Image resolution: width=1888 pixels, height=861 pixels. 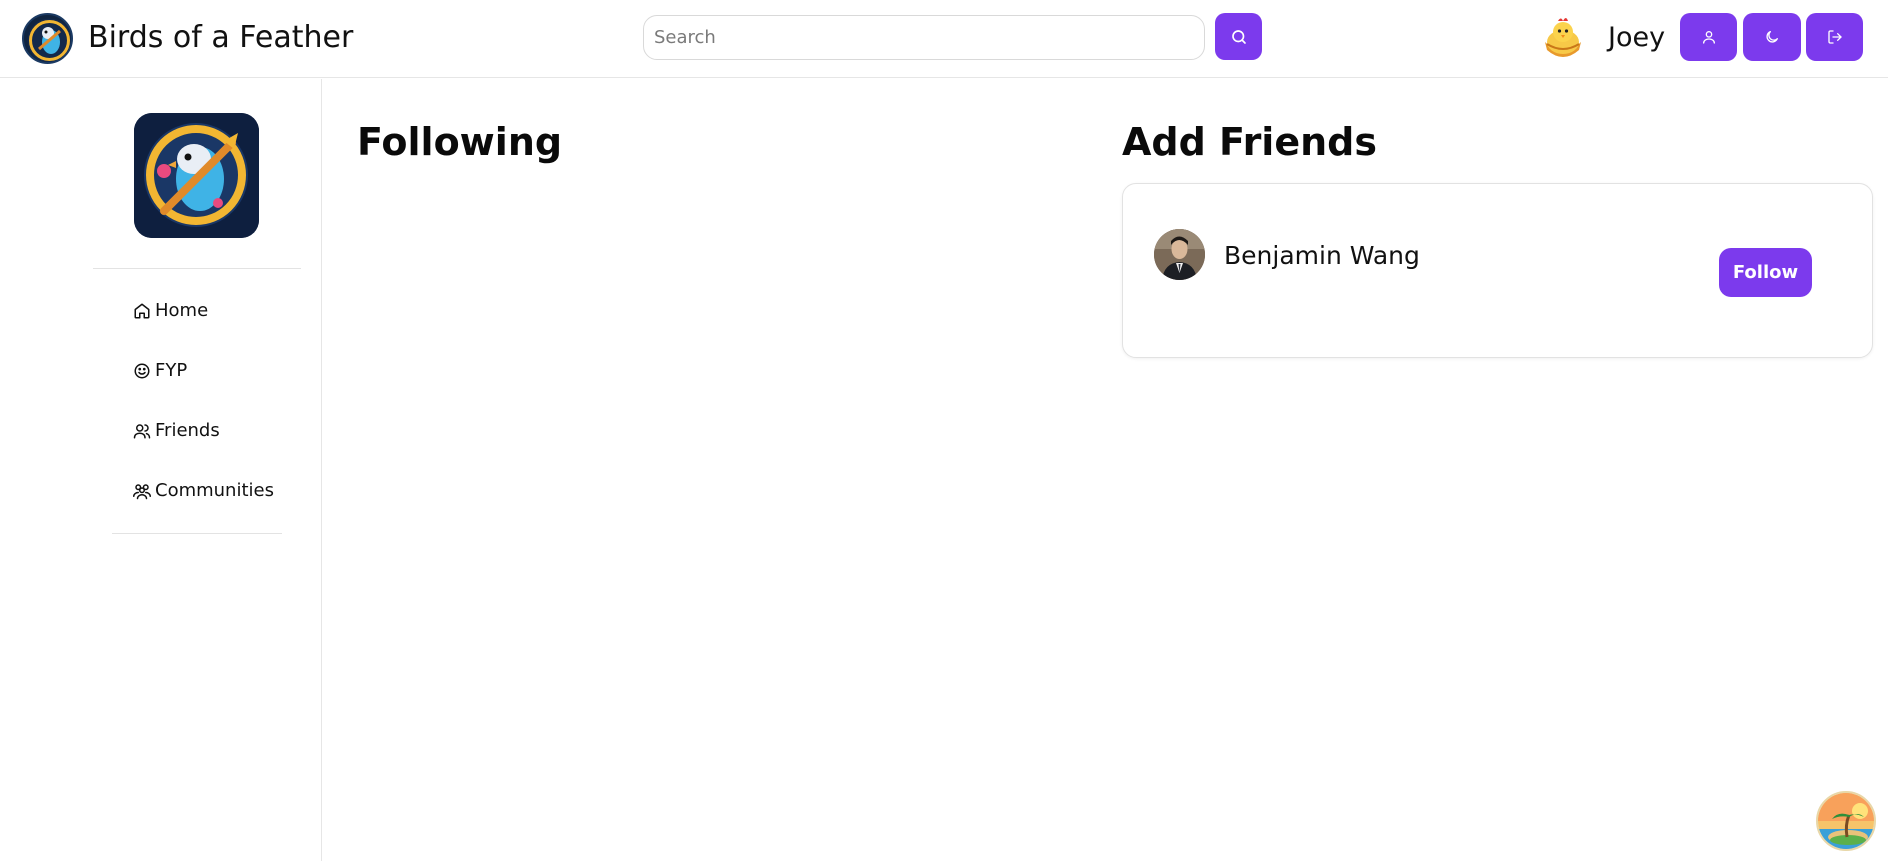 What do you see at coordinates (460, 142) in the screenshot?
I see `following-title: Following` at bounding box center [460, 142].